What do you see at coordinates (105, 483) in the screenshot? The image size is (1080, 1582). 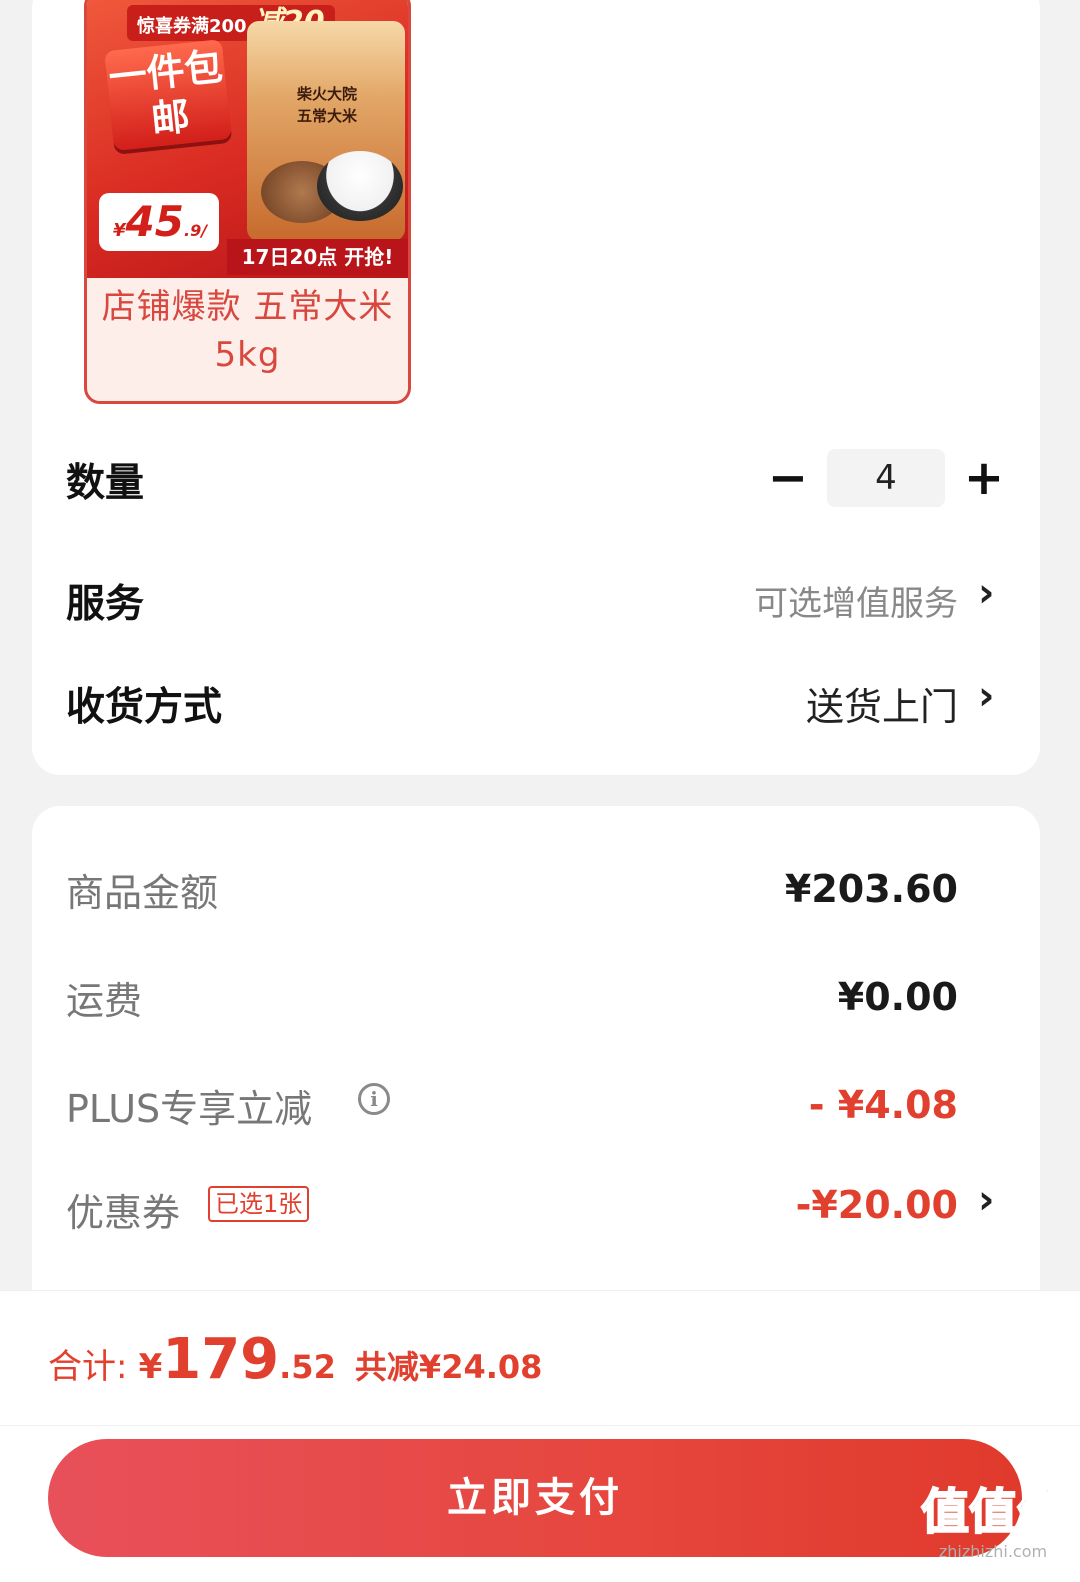 I see `quantity-label: 数量` at bounding box center [105, 483].